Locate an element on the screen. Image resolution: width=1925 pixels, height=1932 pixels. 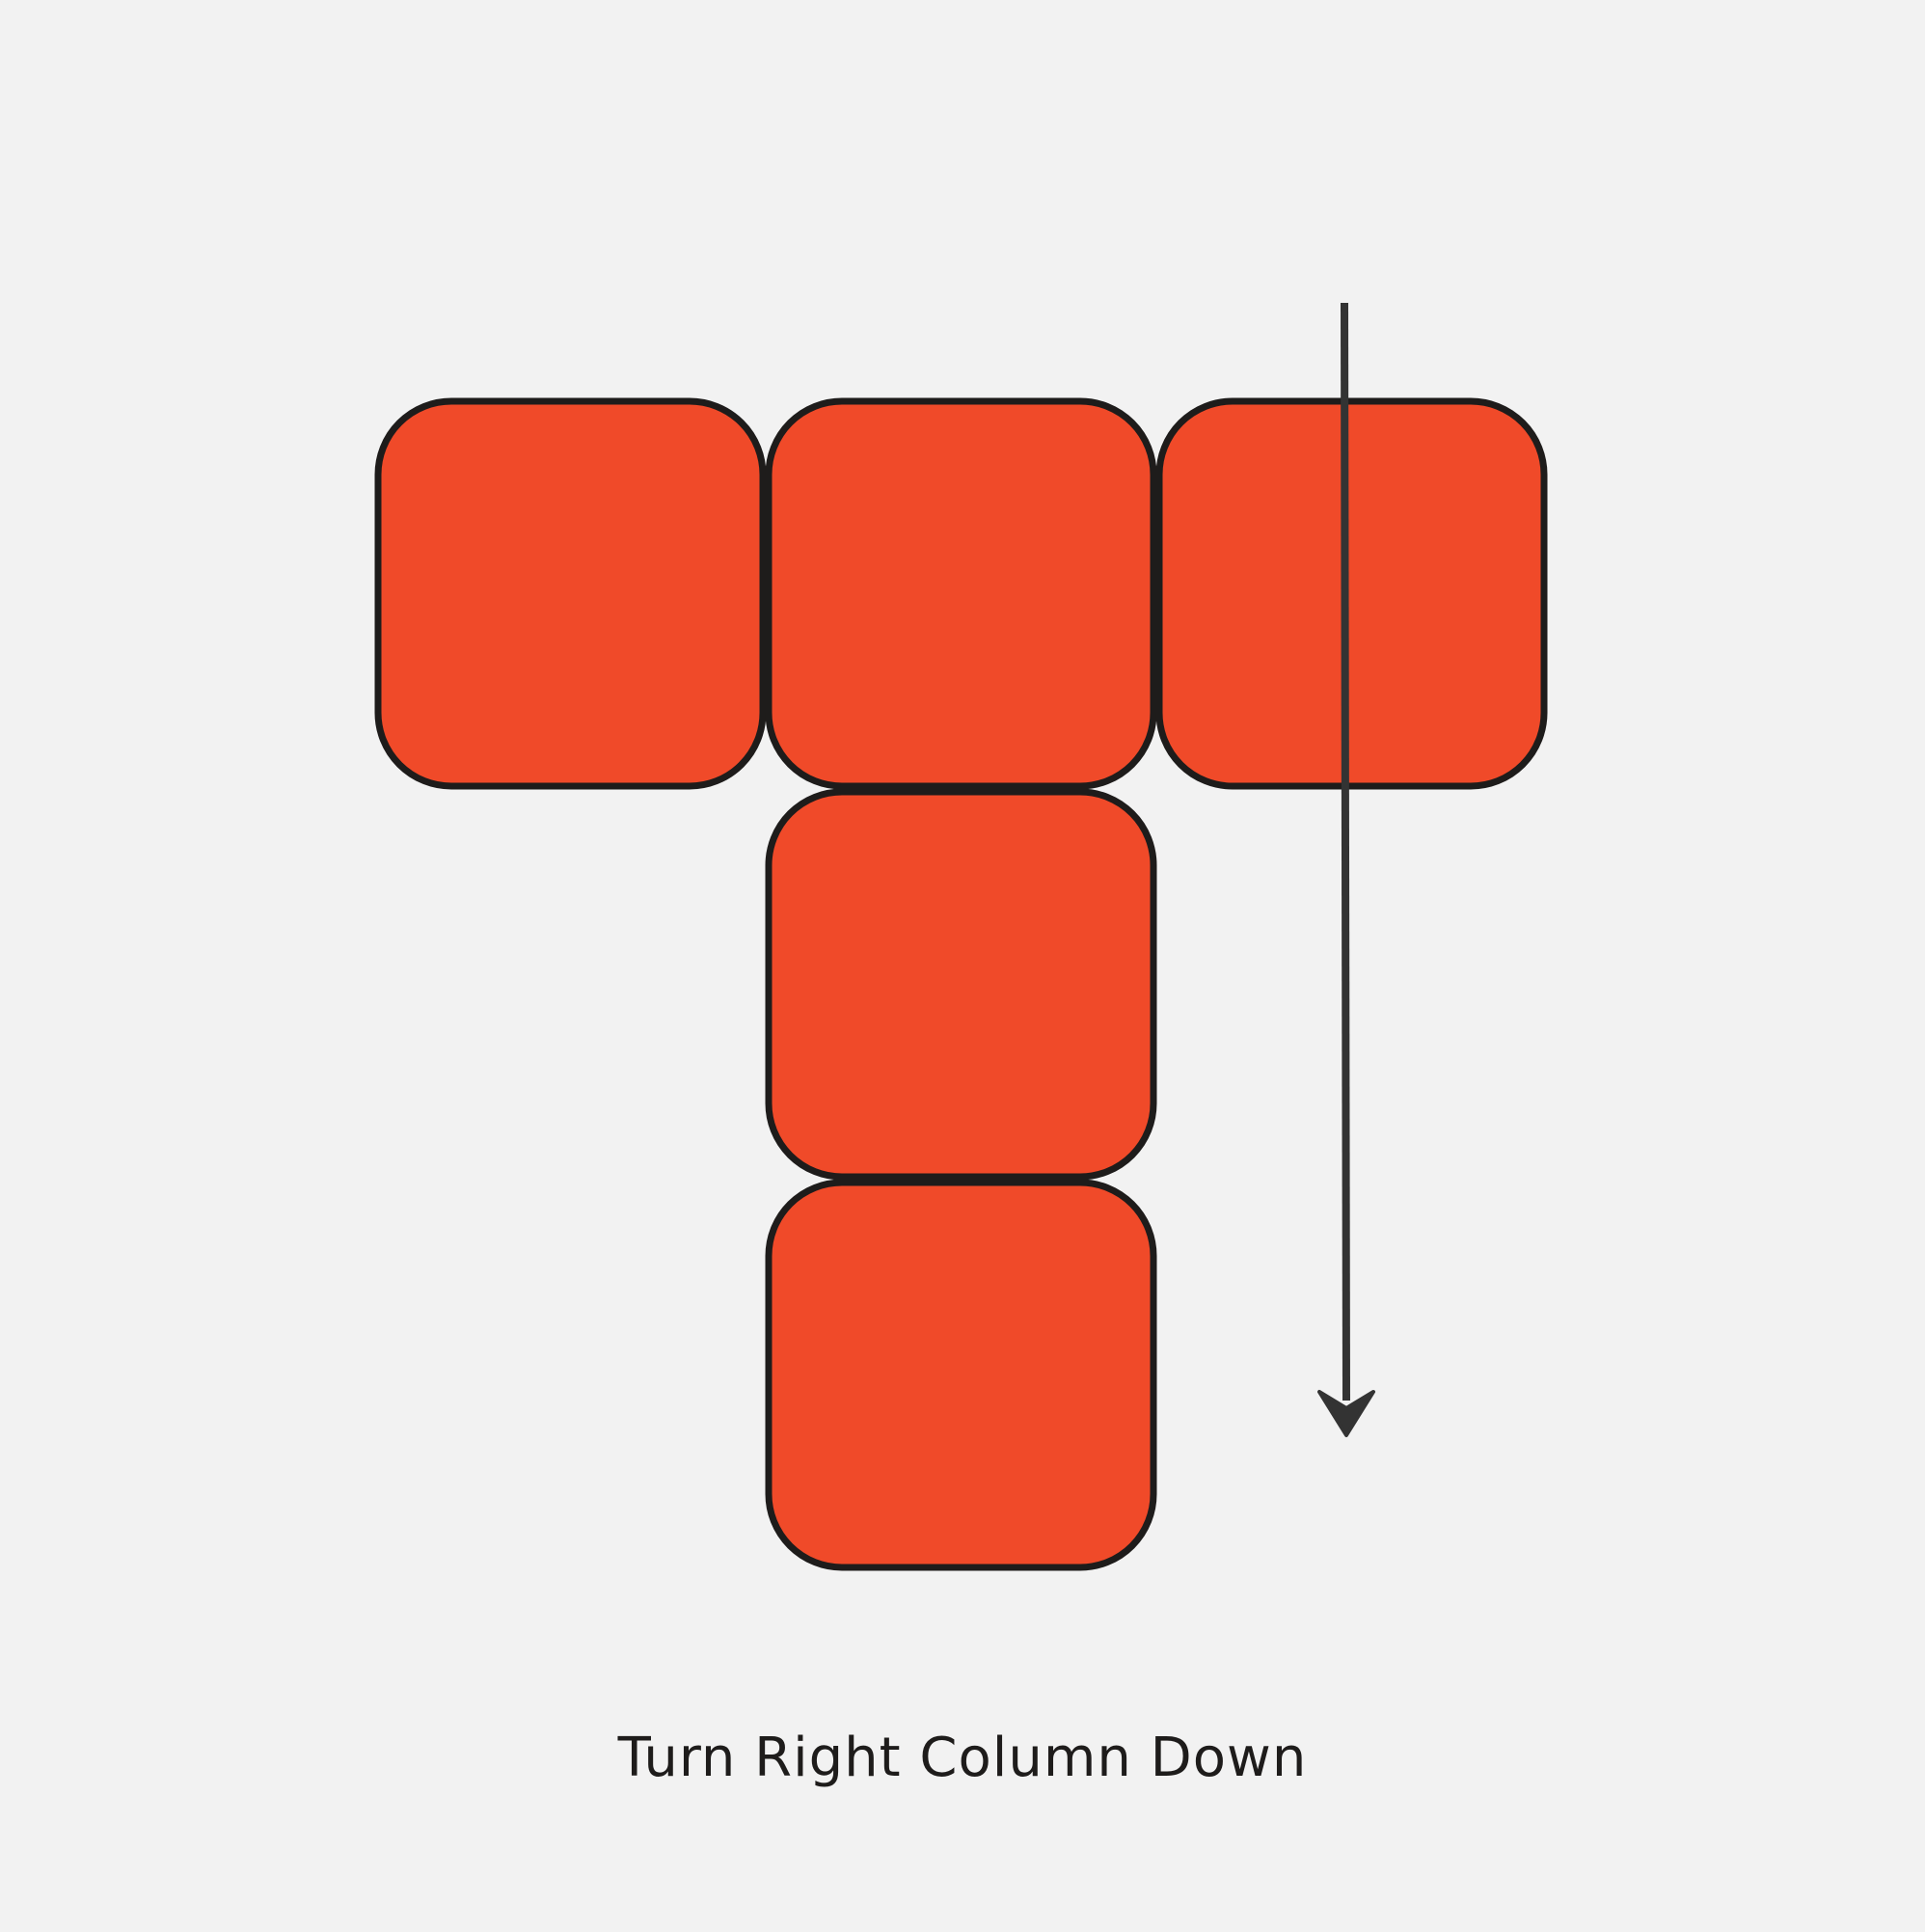
tile-middle-center is located at coordinates (961, 984).